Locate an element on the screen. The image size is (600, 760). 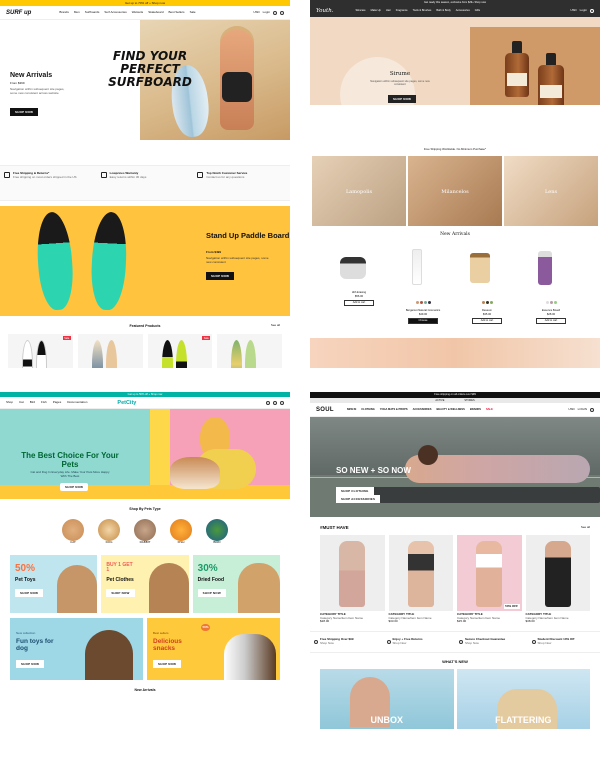
search-icon is located at coordinates (268, 402).